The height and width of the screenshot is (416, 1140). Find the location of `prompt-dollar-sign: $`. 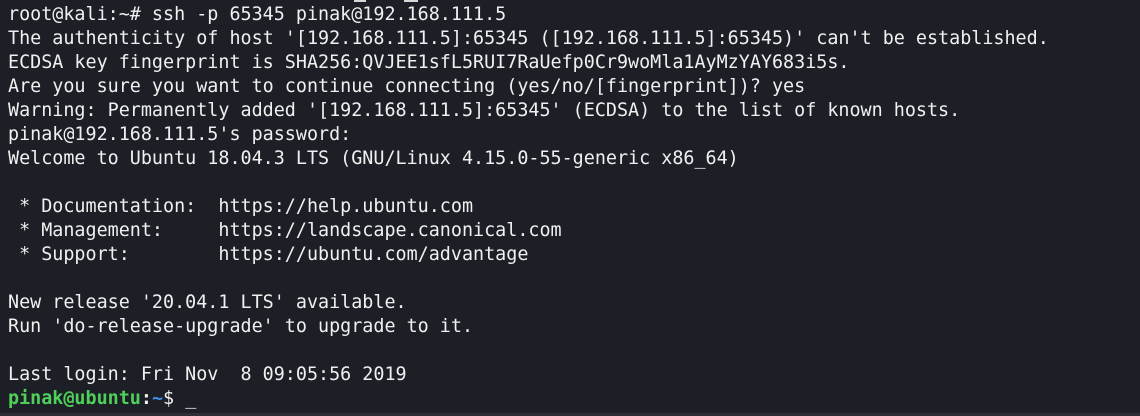

prompt-dollar-sign: $ is located at coordinates (174, 398).